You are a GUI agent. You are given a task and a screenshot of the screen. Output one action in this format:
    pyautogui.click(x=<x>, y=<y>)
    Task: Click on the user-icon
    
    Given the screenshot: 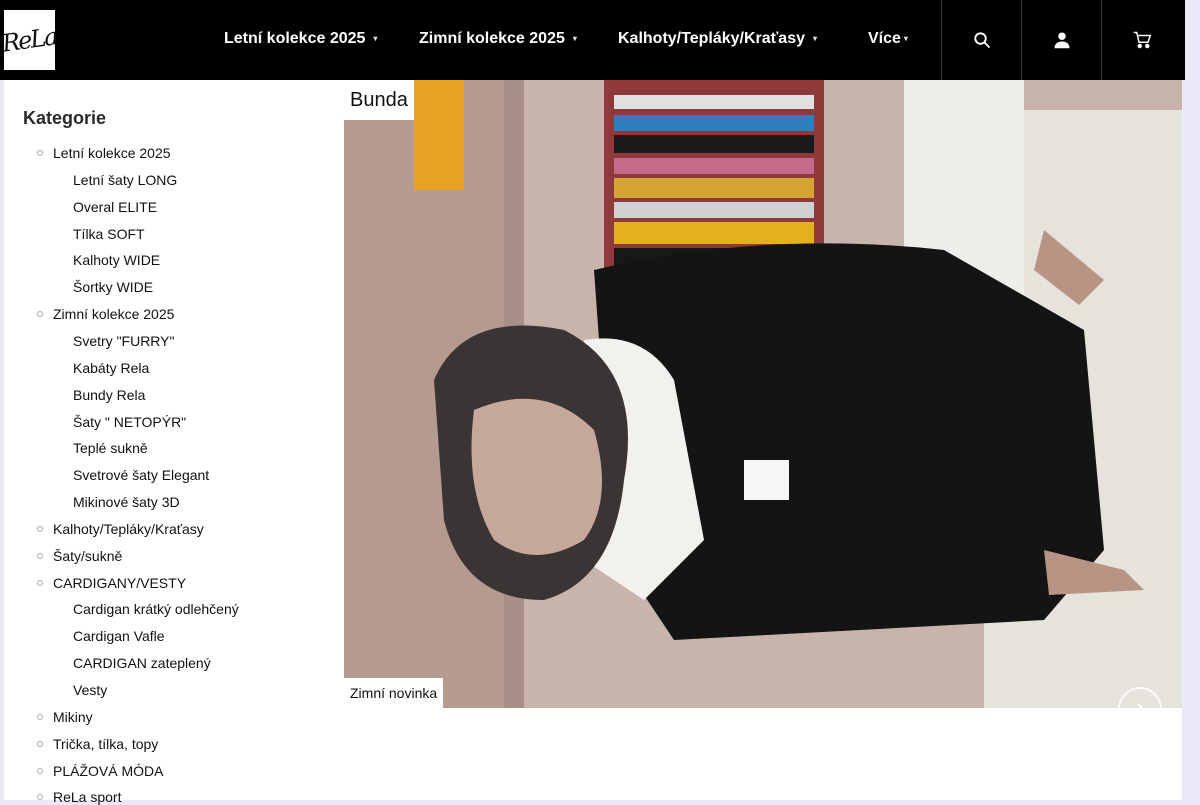 What is the action you would take?
    pyautogui.click(x=1062, y=40)
    